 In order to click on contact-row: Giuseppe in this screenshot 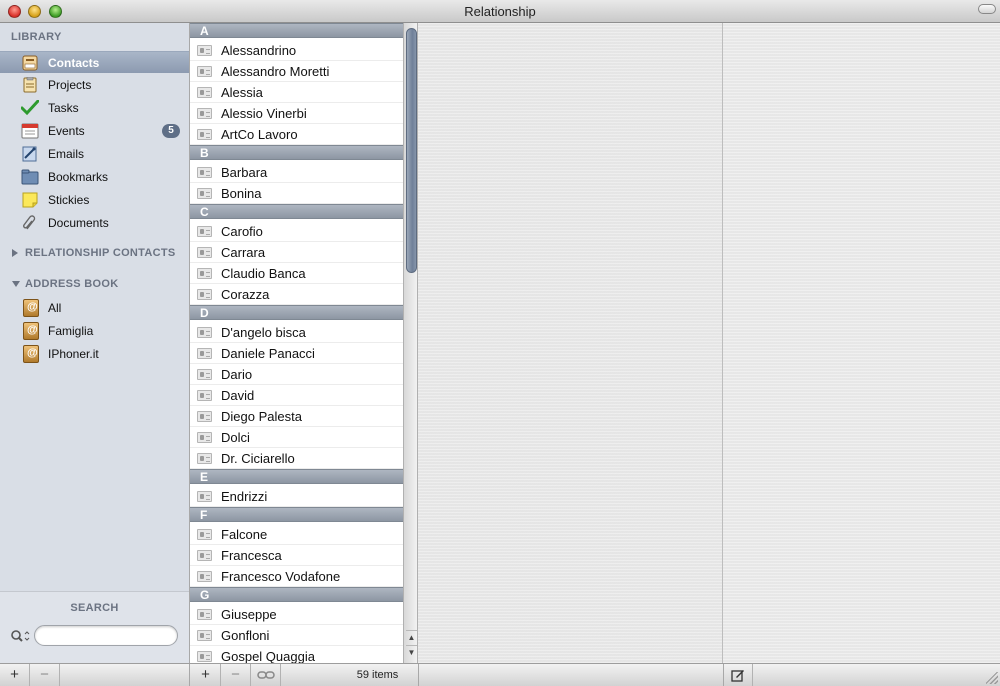, I will do `click(296, 614)`.